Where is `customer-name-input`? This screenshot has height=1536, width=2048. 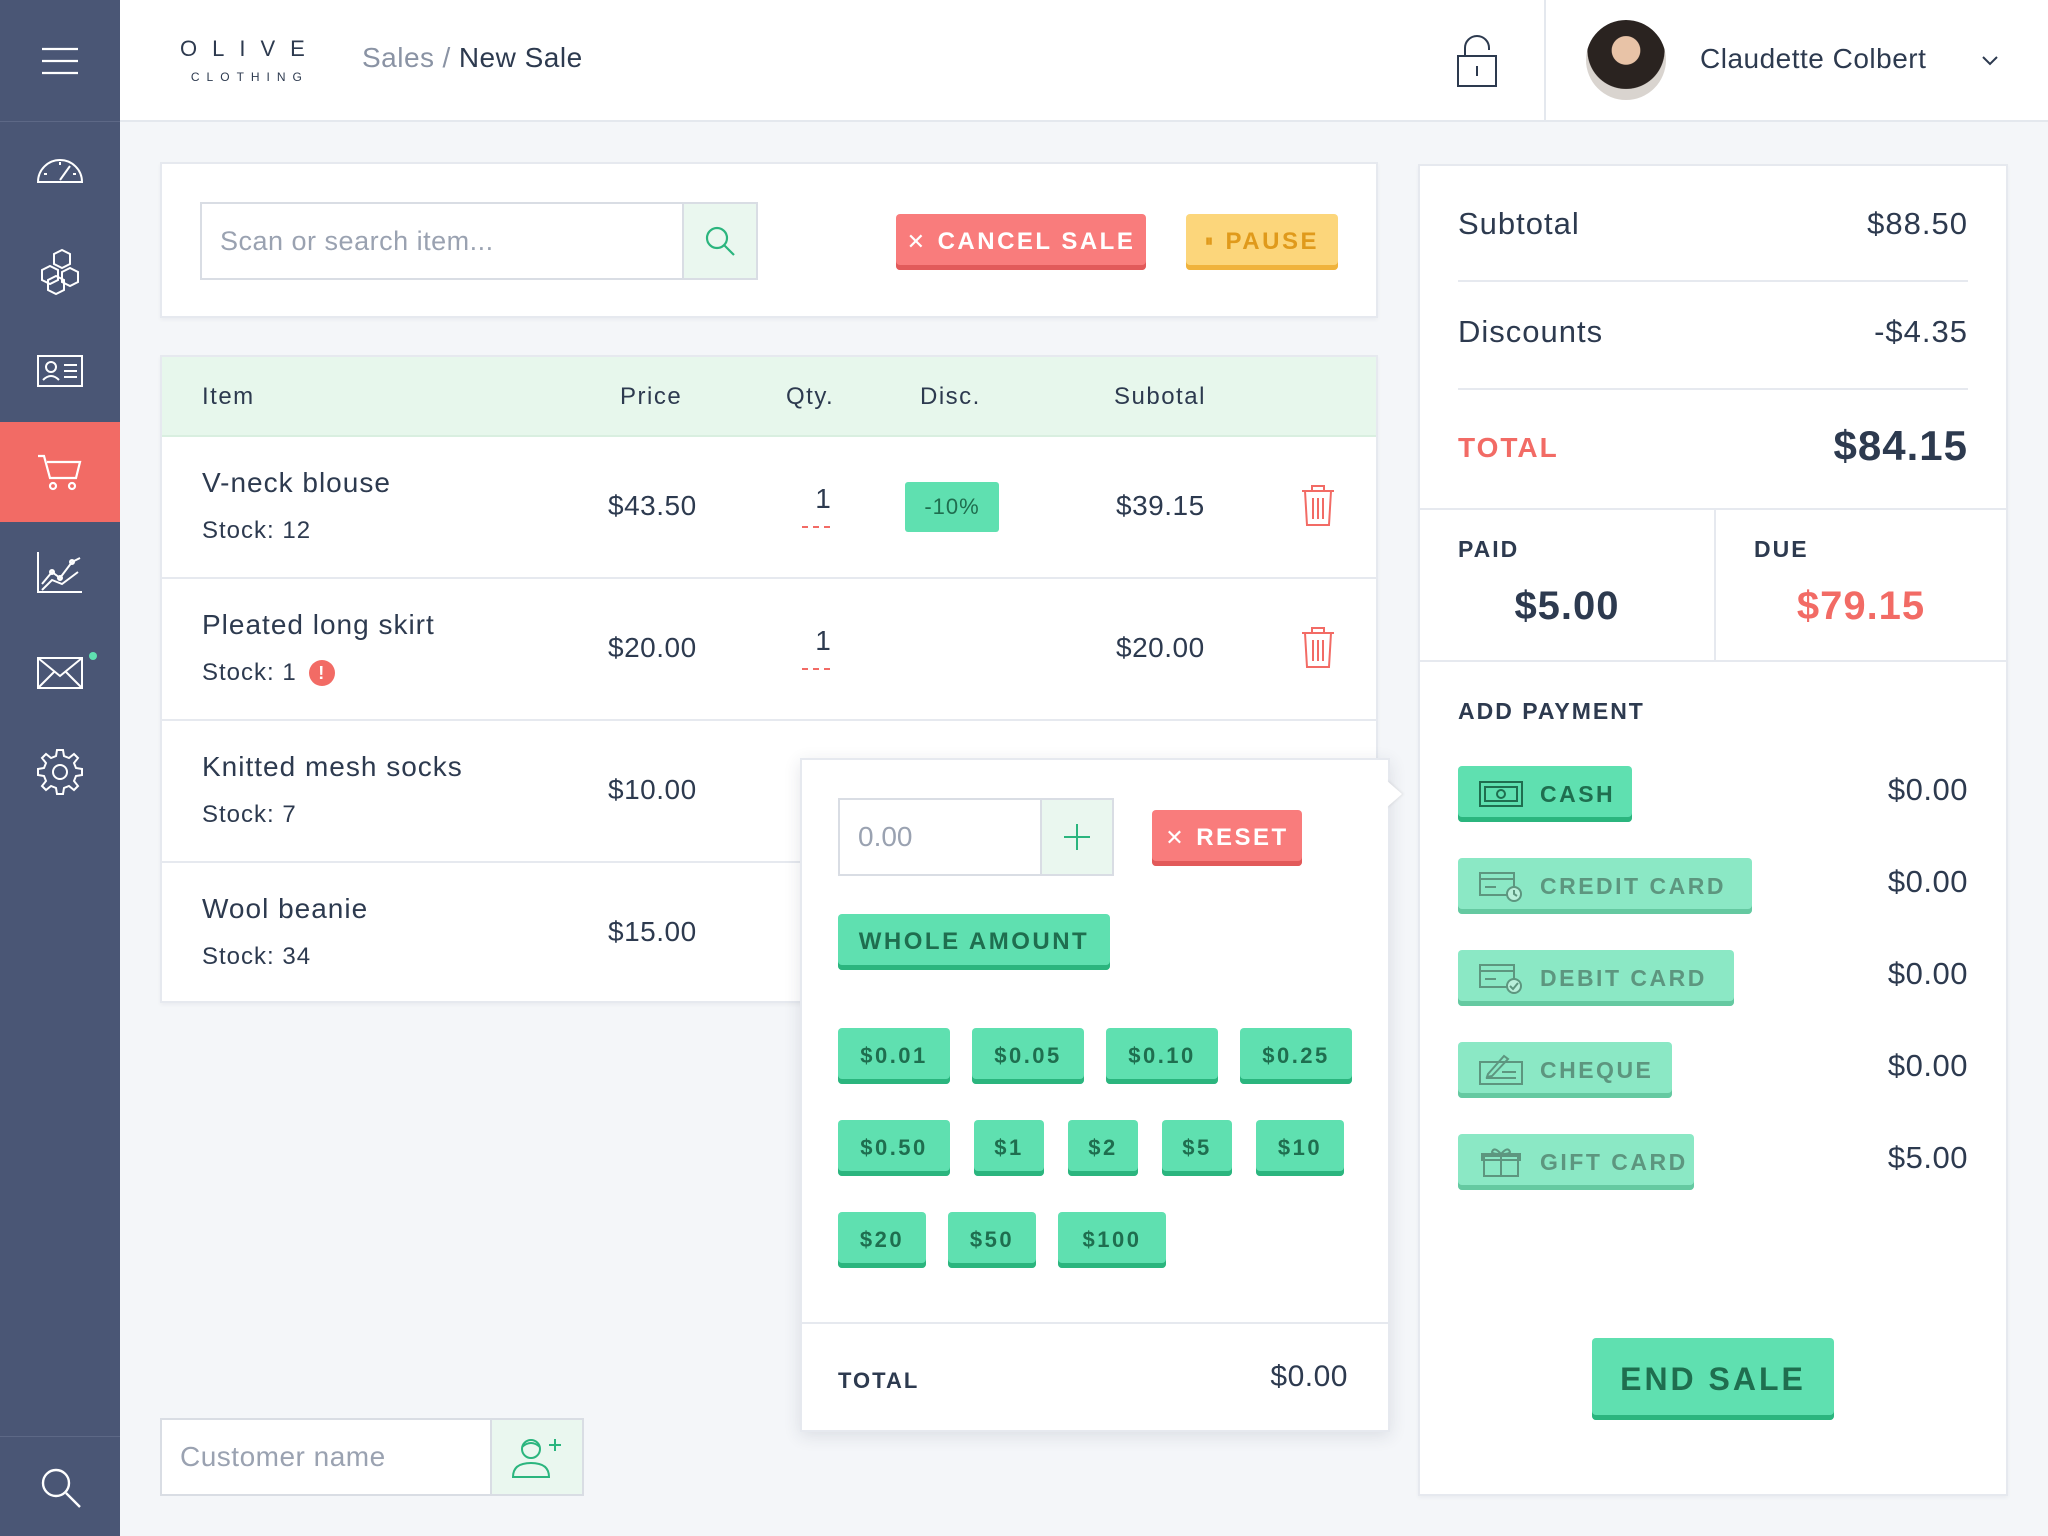
customer-name-input is located at coordinates (326, 1457).